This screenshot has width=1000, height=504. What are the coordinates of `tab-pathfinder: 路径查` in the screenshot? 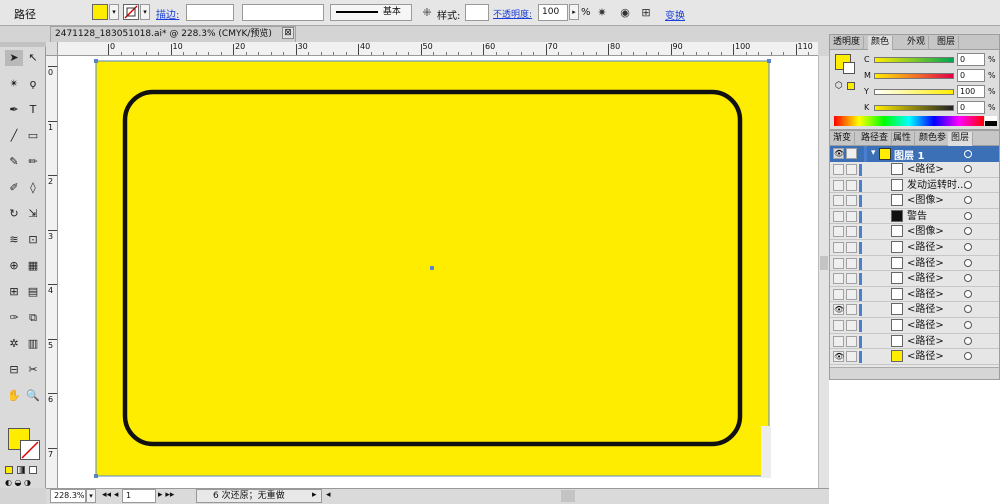 It's located at (875, 139).